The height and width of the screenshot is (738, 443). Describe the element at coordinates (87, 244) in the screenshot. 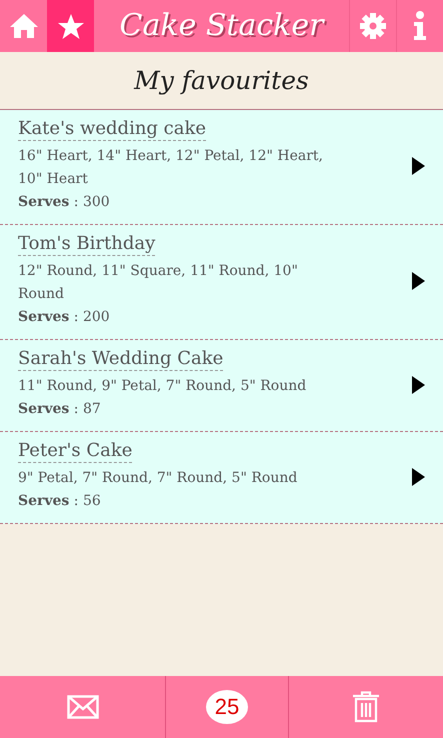

I see `cake-name: Tom's Birthday` at that location.